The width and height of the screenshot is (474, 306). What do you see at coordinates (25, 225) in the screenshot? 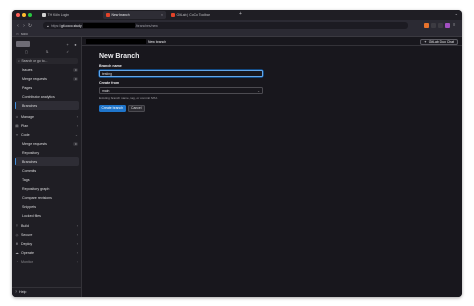
I see `sidebar-section-label: Build` at bounding box center [25, 225].